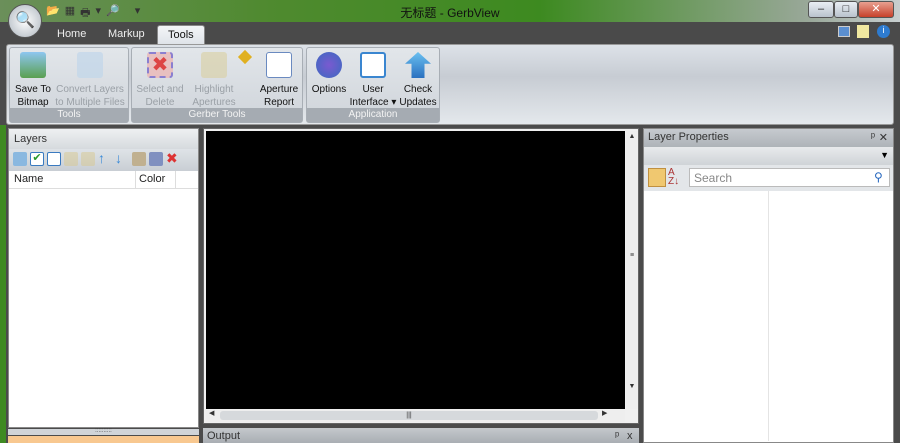 The image size is (900, 443). Describe the element at coordinates (884, 155) in the screenshot. I see `chevron-down-icon: ▼` at that location.